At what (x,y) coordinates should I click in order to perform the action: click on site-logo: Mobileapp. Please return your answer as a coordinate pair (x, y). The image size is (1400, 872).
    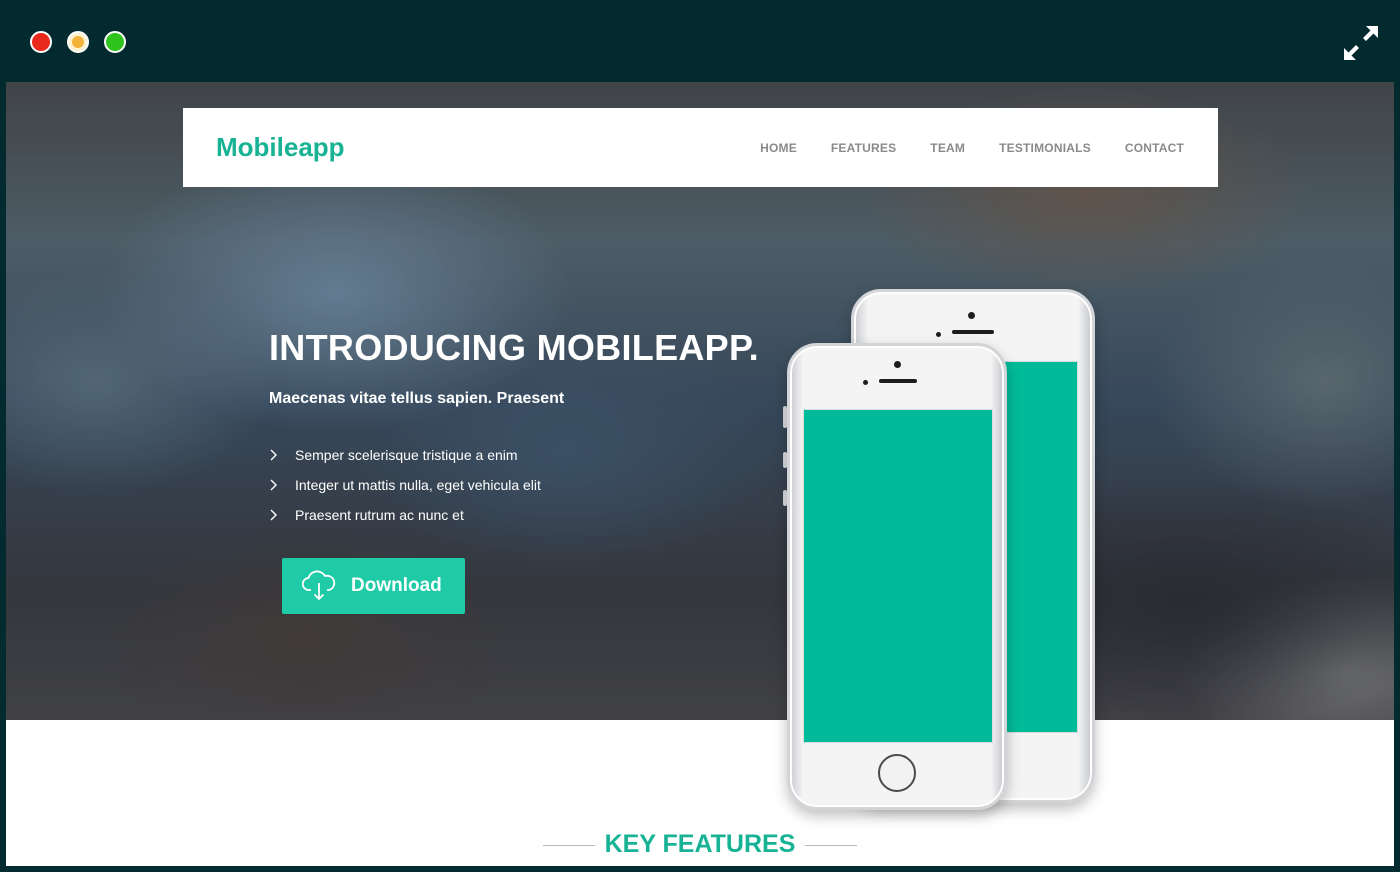
    Looking at the image, I should click on (280, 147).